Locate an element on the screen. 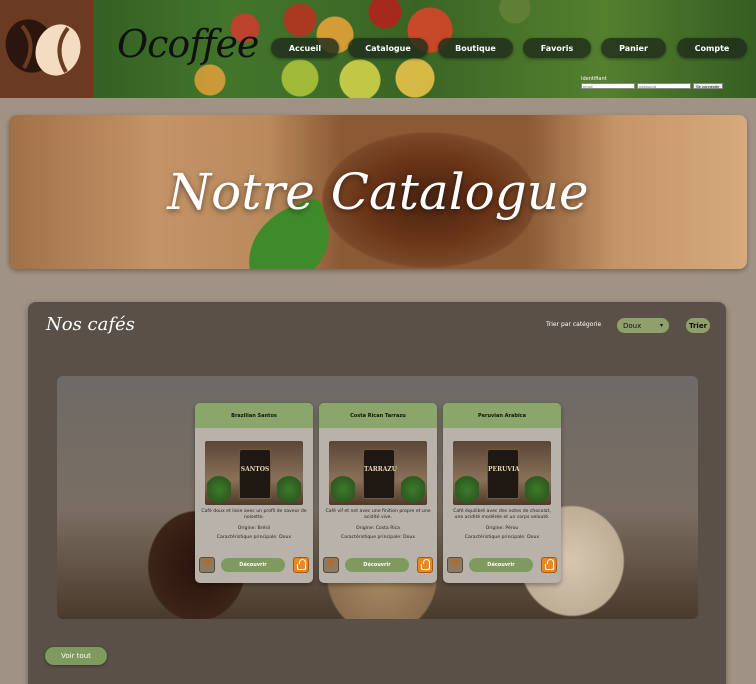 The width and height of the screenshot is (756, 684). password-field is located at coordinates (664, 86).